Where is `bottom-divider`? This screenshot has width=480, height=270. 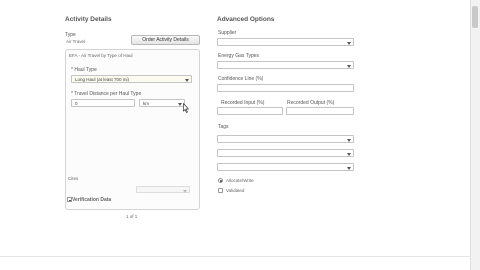
bottom-divider is located at coordinates (235, 256).